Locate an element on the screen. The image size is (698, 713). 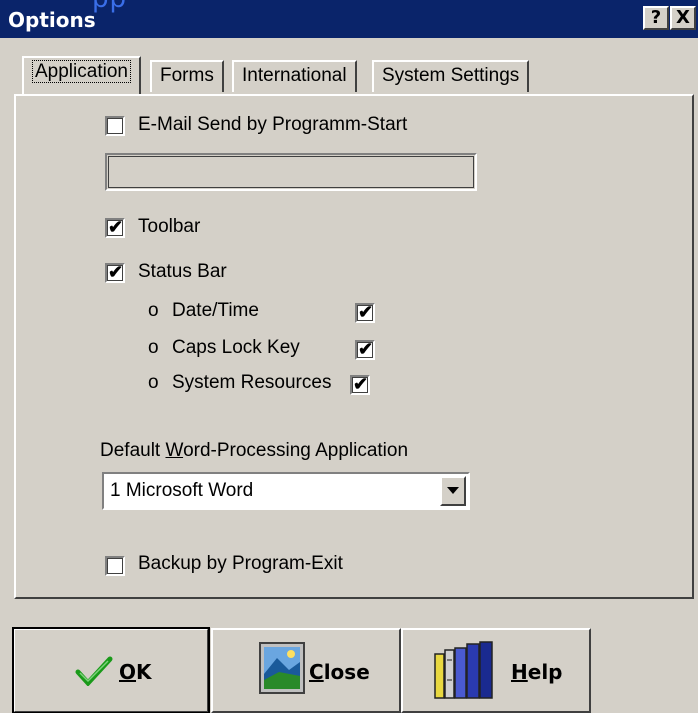
tab-label: Forms is located at coordinates (187, 75).